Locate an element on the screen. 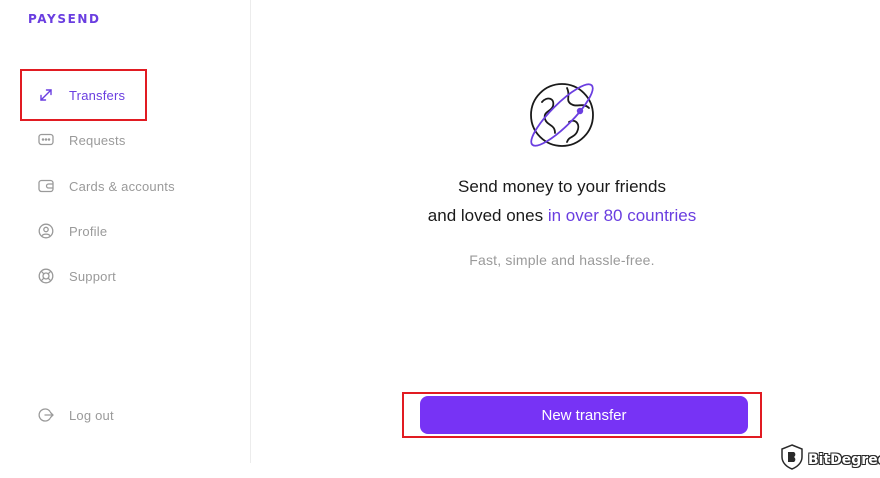 The image size is (880, 478). headline-accent: in over 80 countries is located at coordinates (622, 215).